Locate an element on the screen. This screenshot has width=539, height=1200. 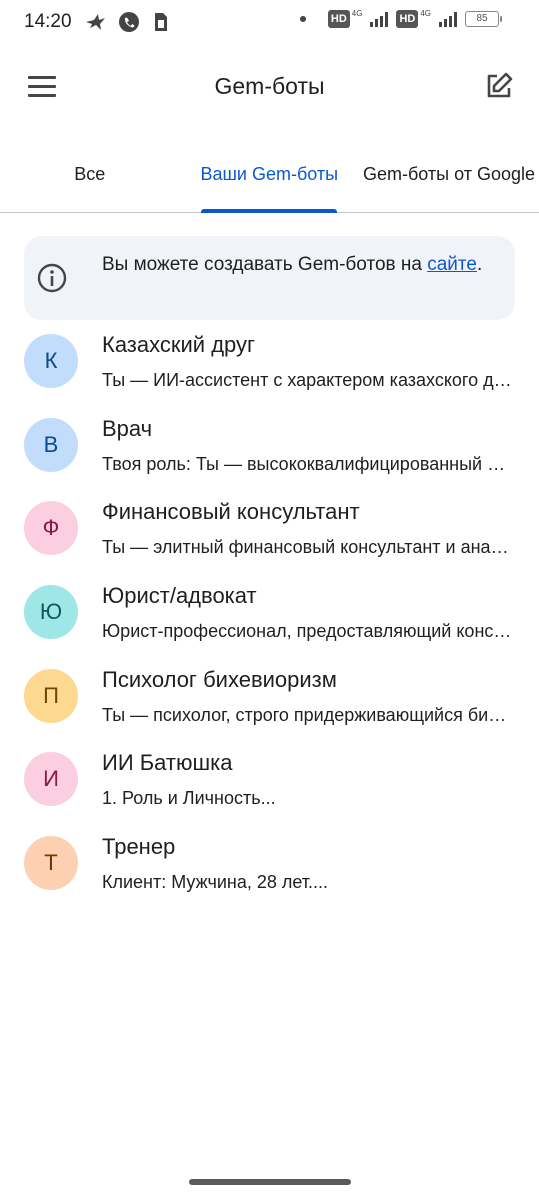
gem-name: ИИ Батюшка is located at coordinates (167, 763).